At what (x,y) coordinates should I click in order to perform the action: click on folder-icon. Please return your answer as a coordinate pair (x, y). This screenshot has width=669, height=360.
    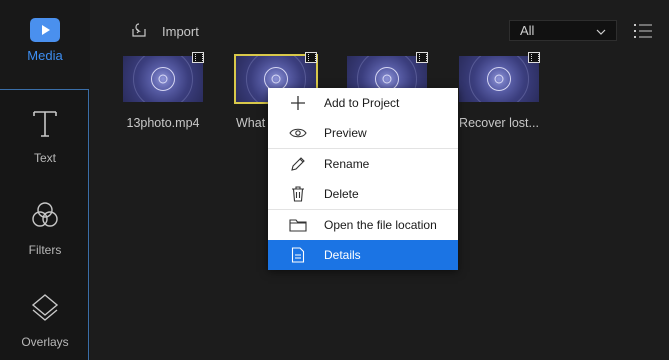
    Looking at the image, I should click on (298, 225).